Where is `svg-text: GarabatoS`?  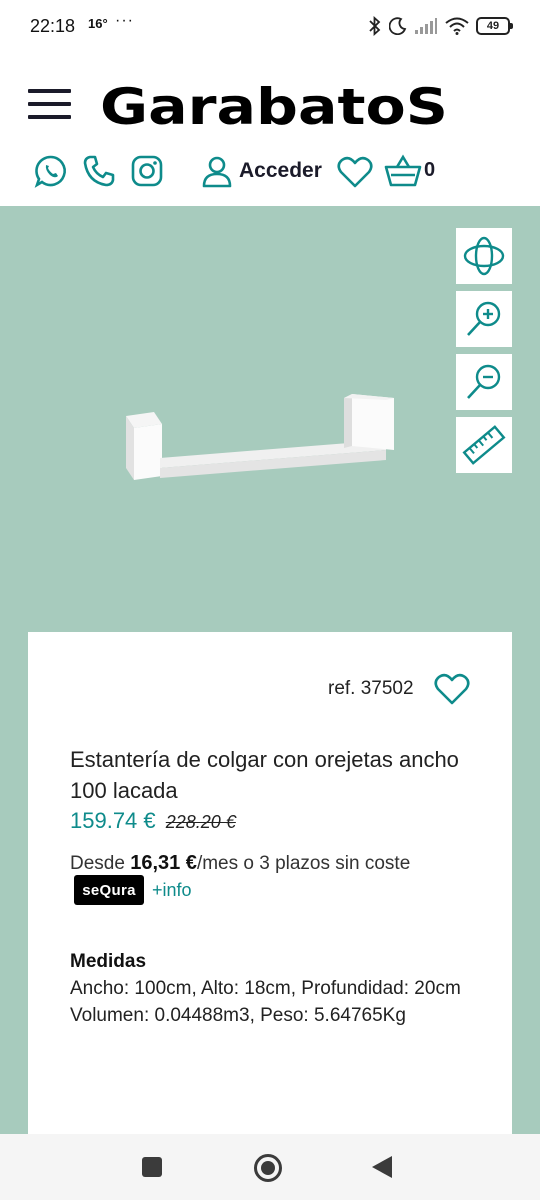
svg-text: GarabatoS is located at coordinates (274, 106).